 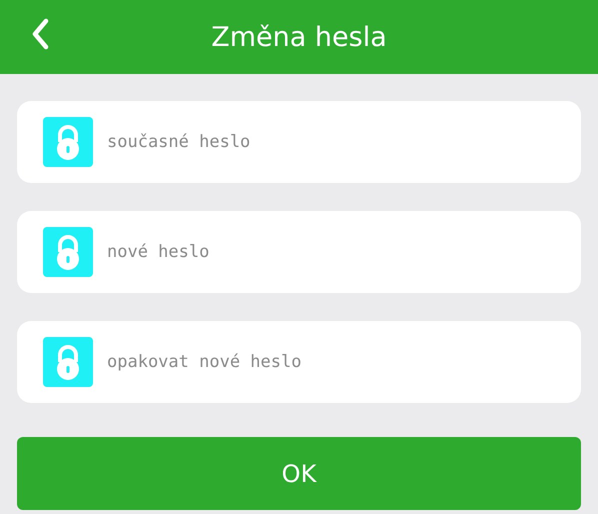 I want to click on screen-title: Změna hesla, so click(x=299, y=37).